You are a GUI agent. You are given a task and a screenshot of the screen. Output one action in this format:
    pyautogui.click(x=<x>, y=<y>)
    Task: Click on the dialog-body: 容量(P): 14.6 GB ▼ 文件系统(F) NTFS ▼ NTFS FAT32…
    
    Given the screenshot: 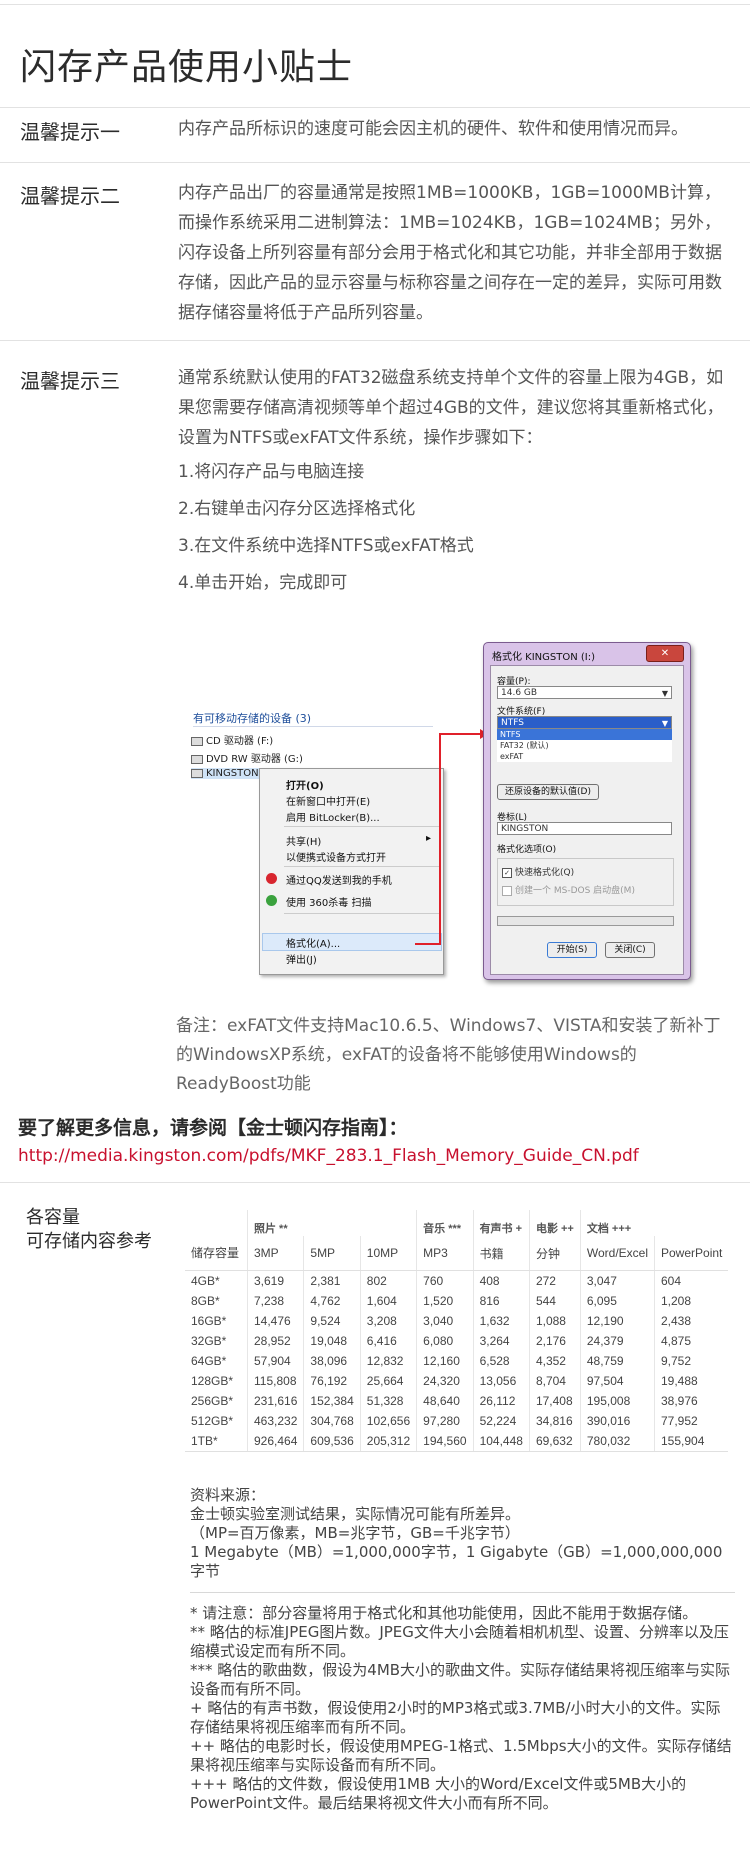 What is the action you would take?
    pyautogui.click(x=587, y=820)
    